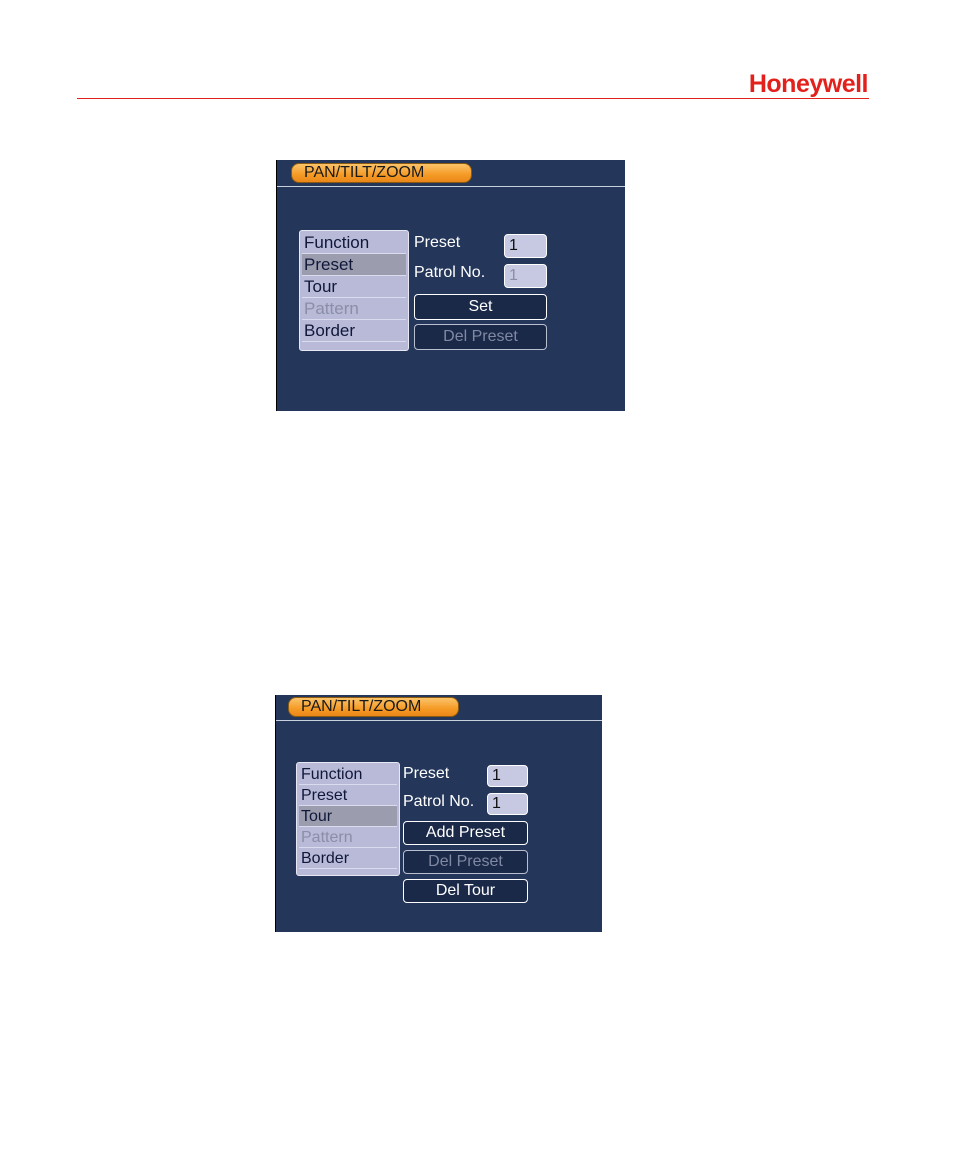 The image size is (954, 1157). Describe the element at coordinates (808, 84) in the screenshot. I see `honeywell-logo: Honeywell` at that location.